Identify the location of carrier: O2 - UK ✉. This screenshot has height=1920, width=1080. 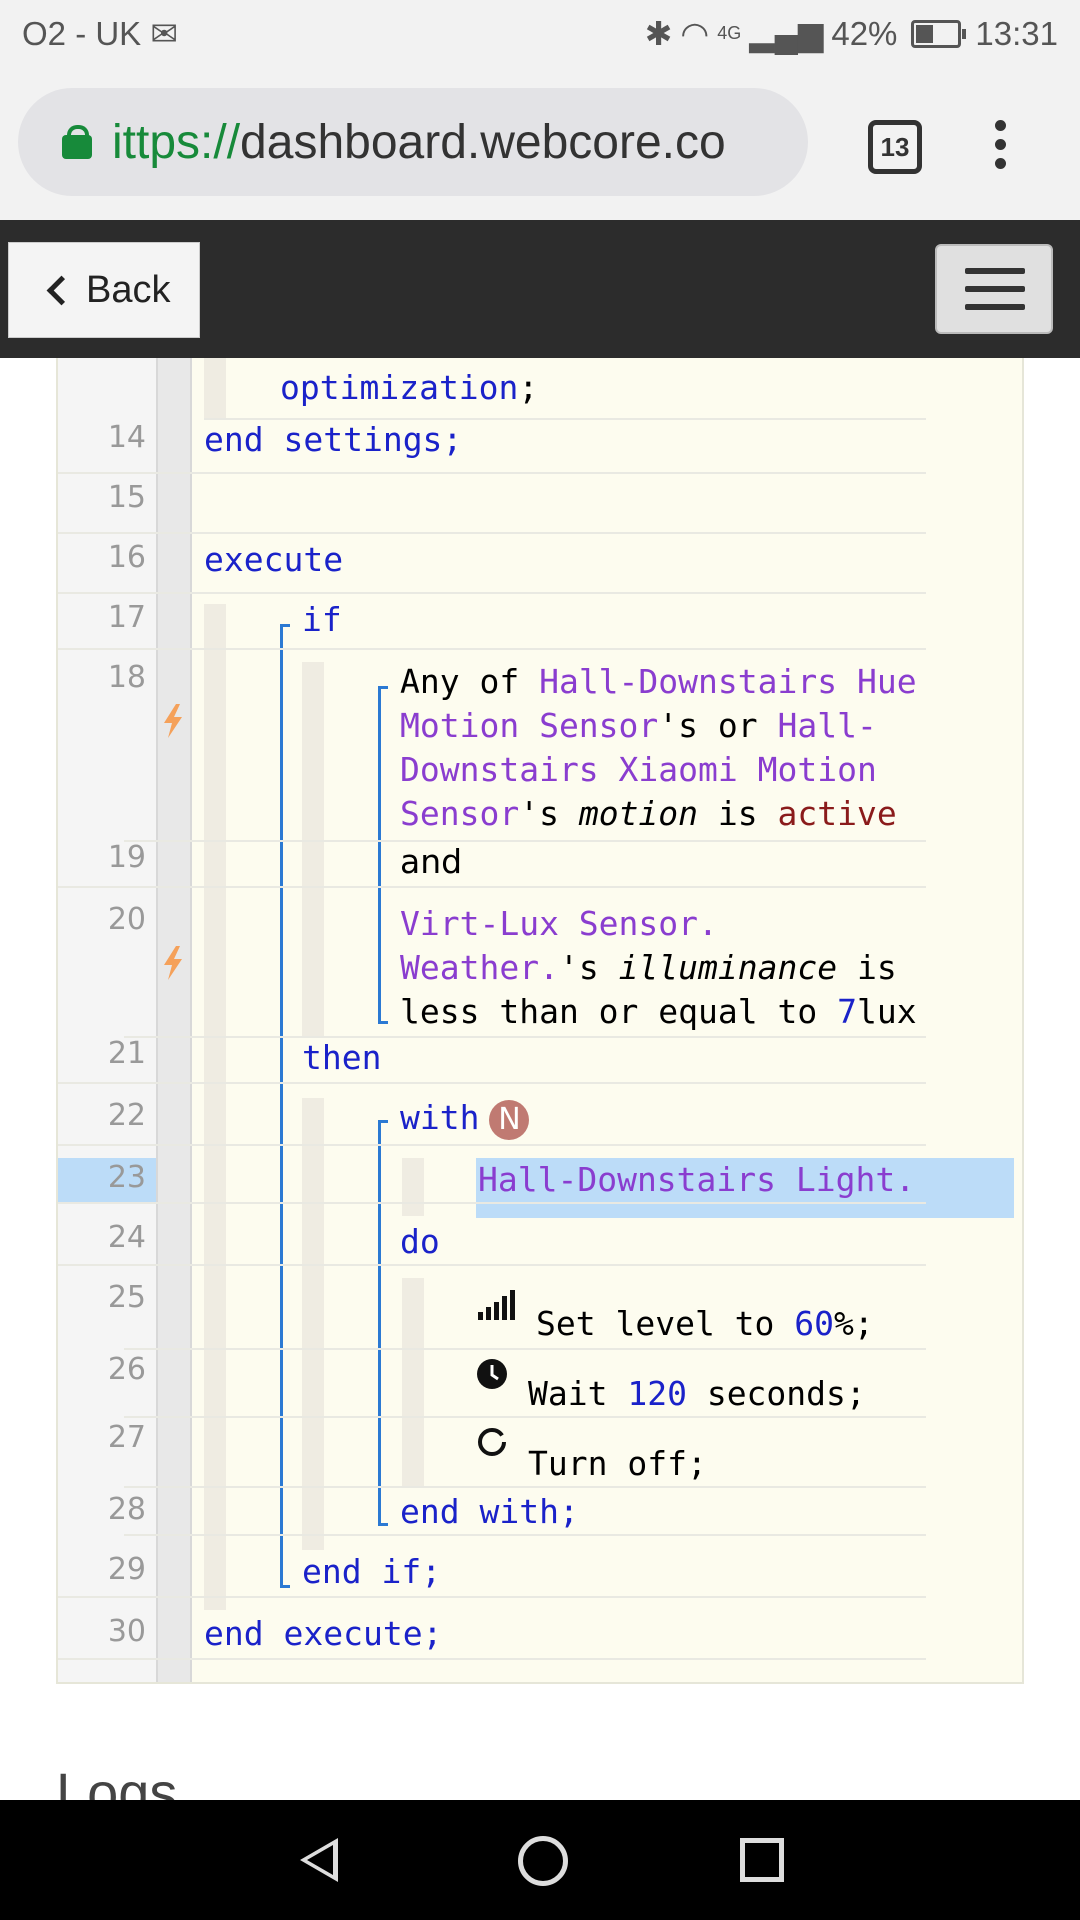
(100, 33).